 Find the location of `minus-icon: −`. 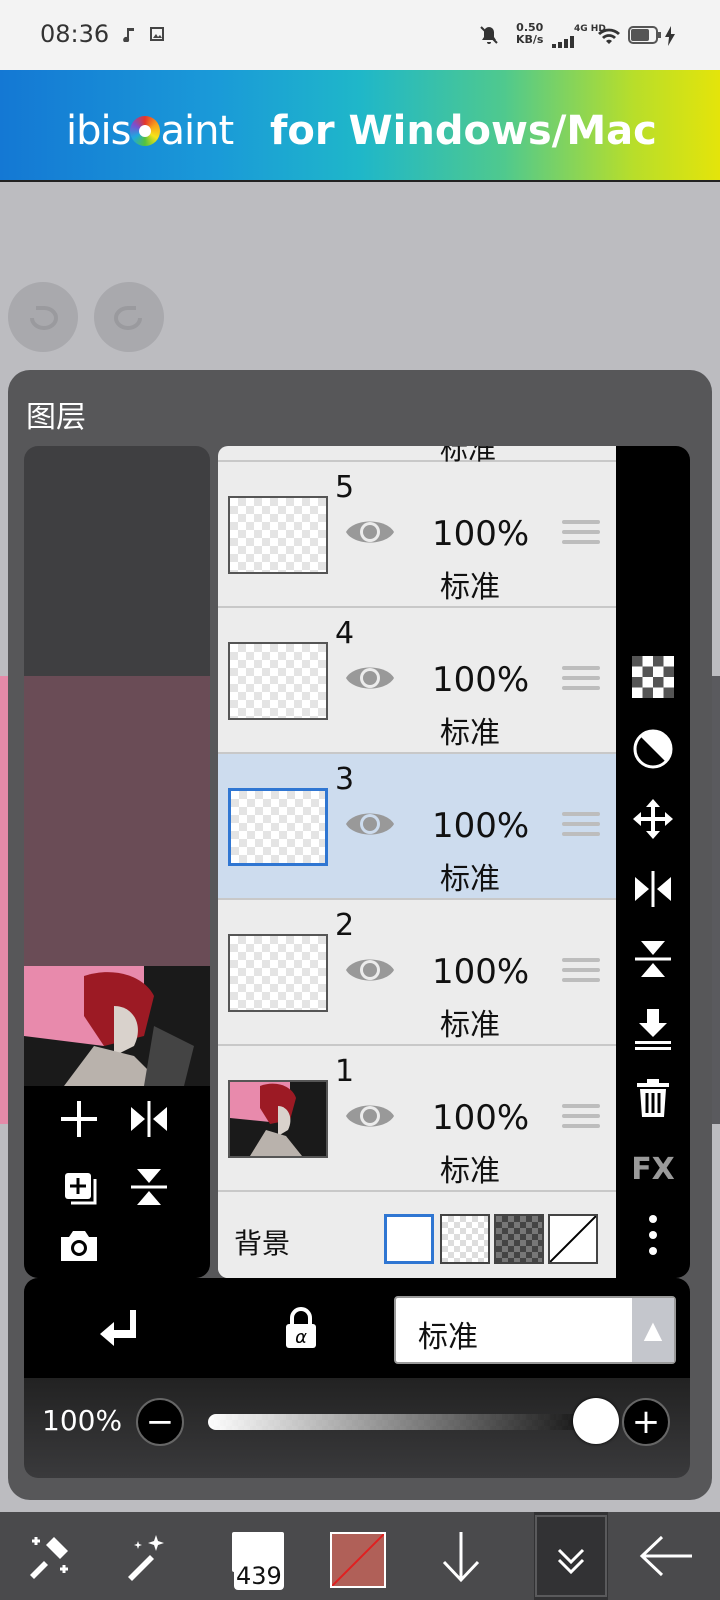

minus-icon: − is located at coordinates (160, 1422).